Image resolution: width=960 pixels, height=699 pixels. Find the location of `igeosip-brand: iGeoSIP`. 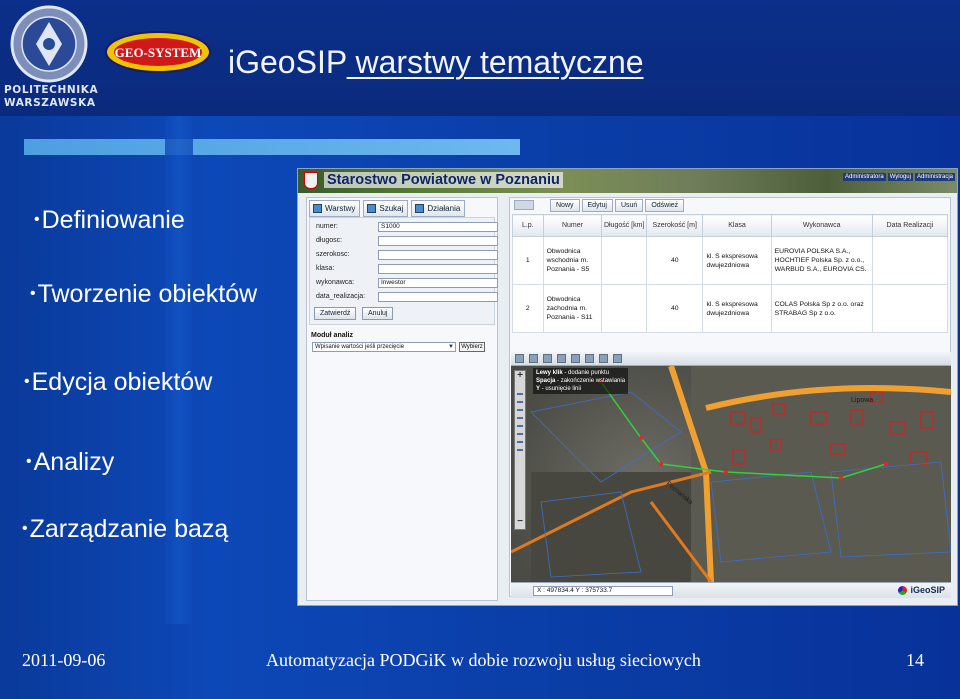

igeosip-brand: iGeoSIP is located at coordinates (921, 590).